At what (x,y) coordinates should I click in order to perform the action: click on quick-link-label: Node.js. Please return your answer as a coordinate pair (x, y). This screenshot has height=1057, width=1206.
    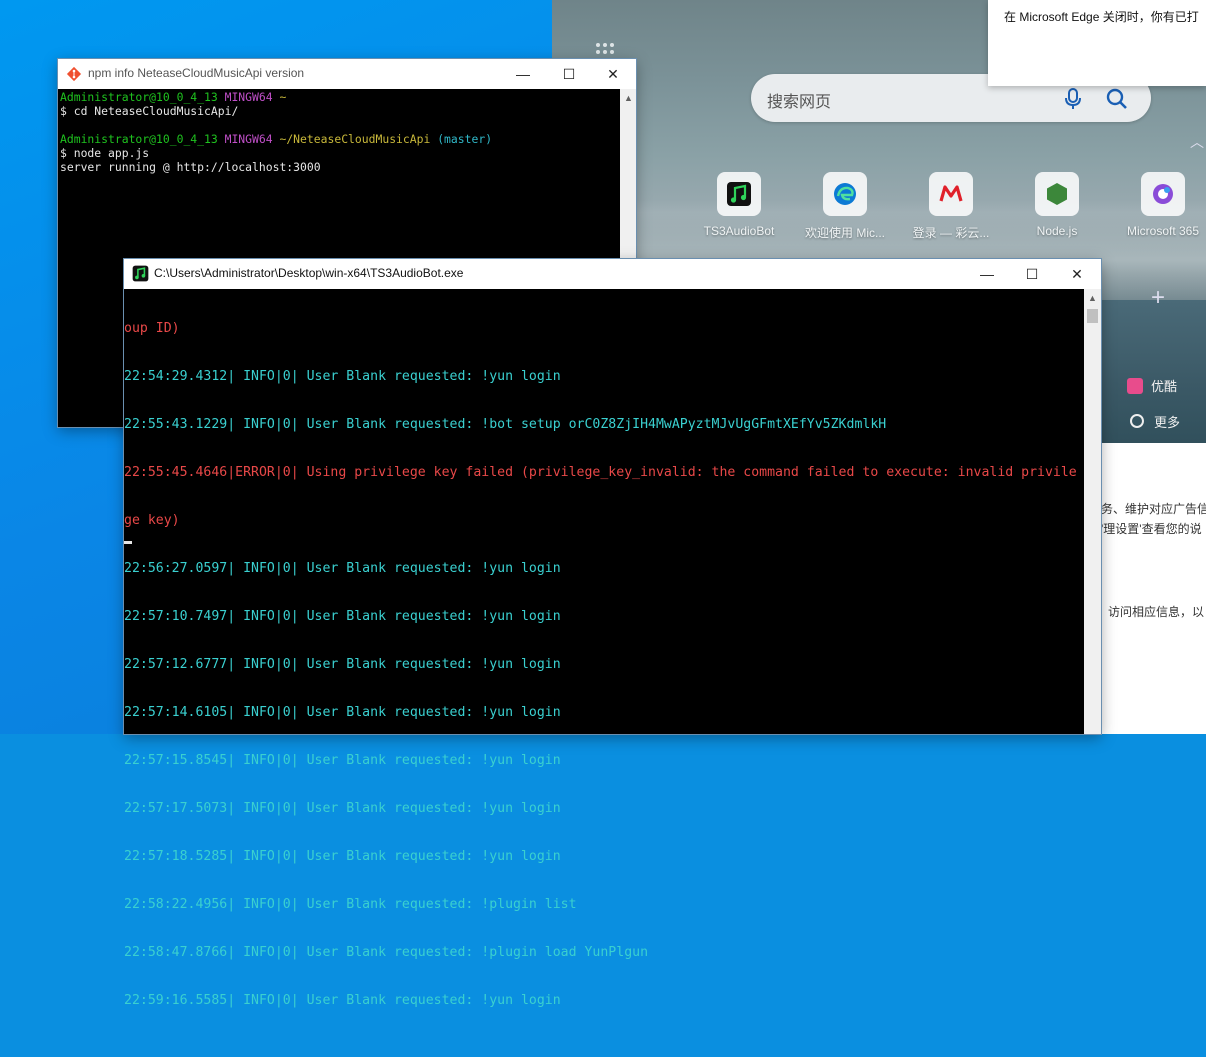
    Looking at the image, I should click on (1057, 231).